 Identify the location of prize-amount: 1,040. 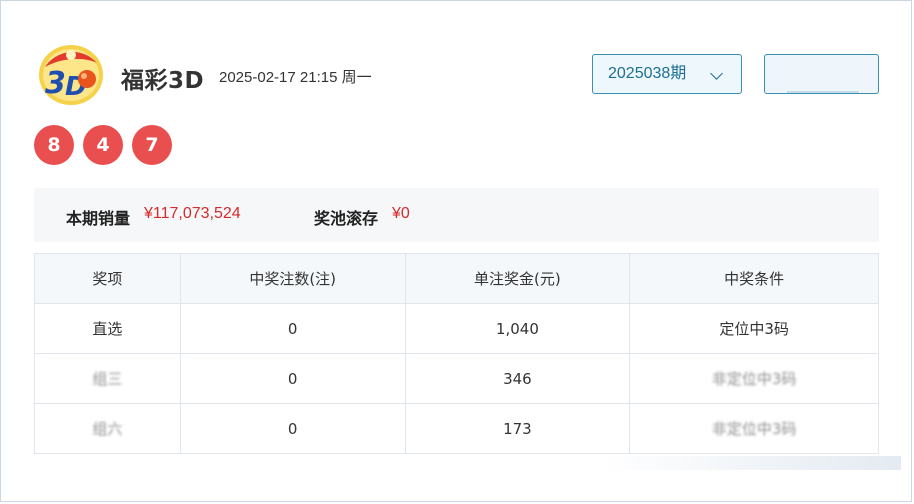
(517, 328).